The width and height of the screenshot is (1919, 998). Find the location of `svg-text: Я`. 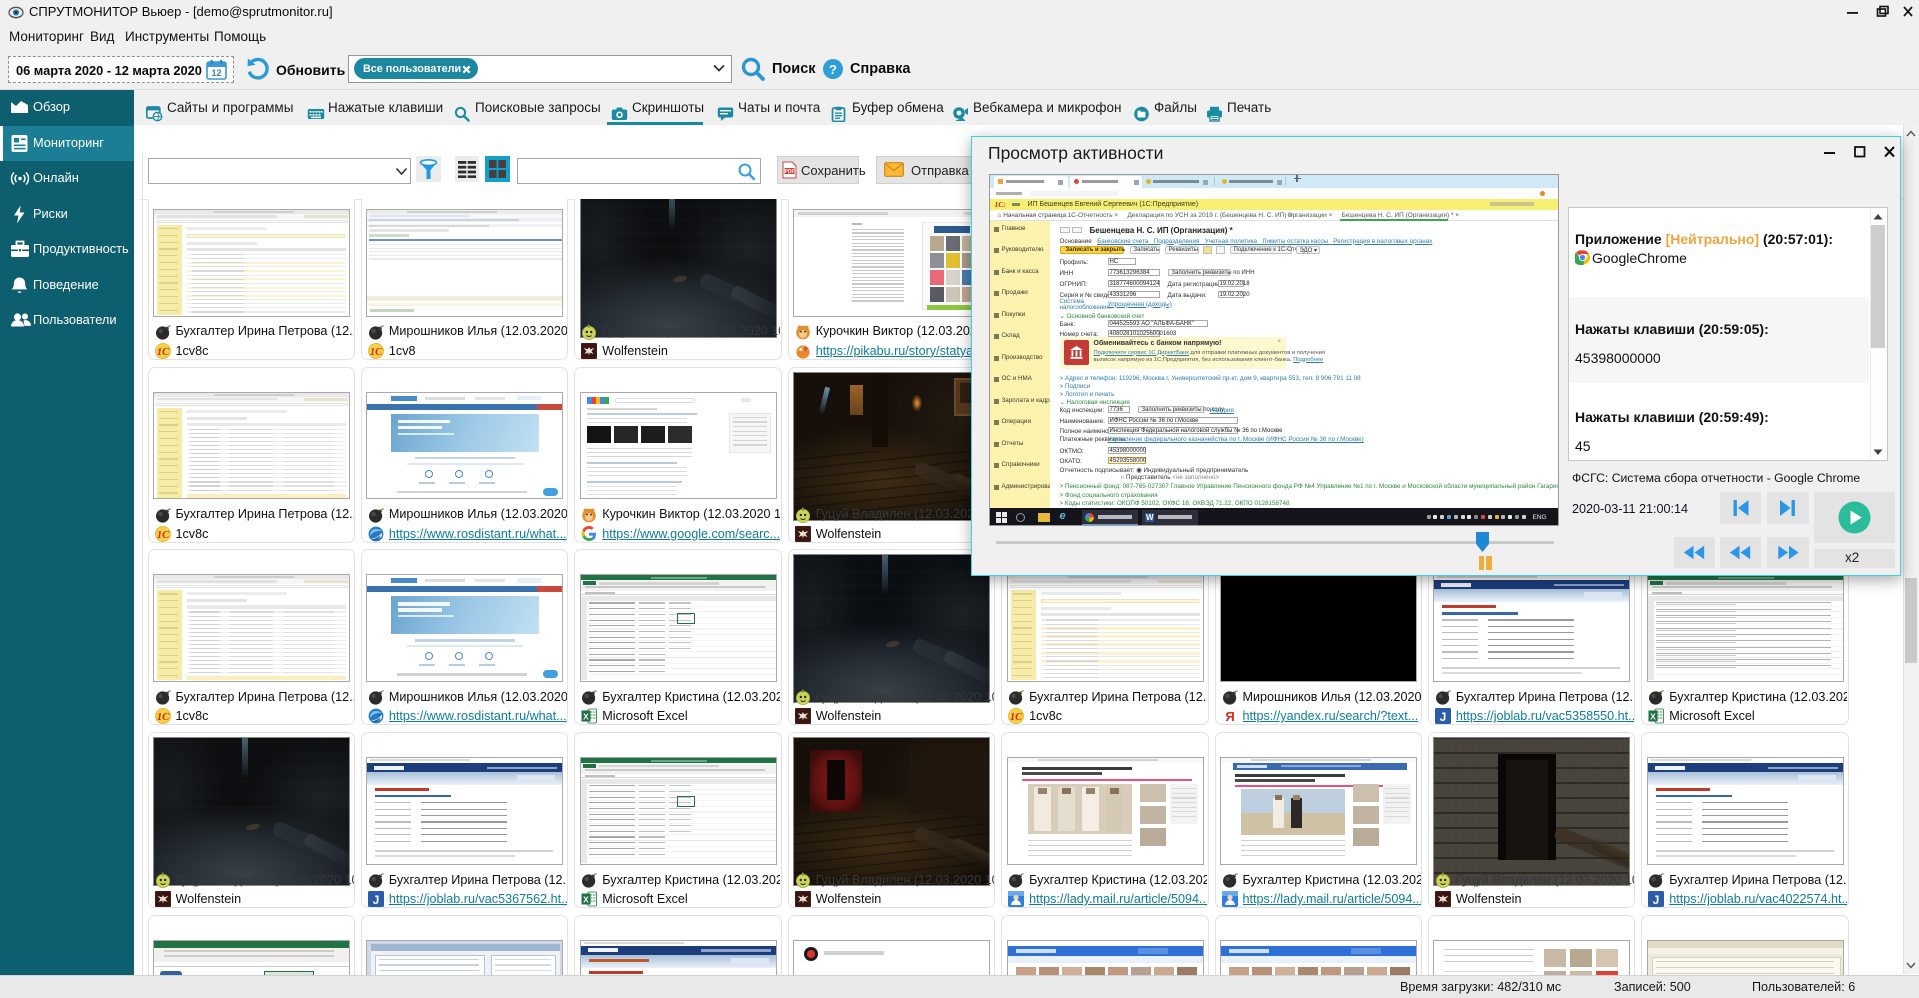

svg-text: Я is located at coordinates (1229, 716).